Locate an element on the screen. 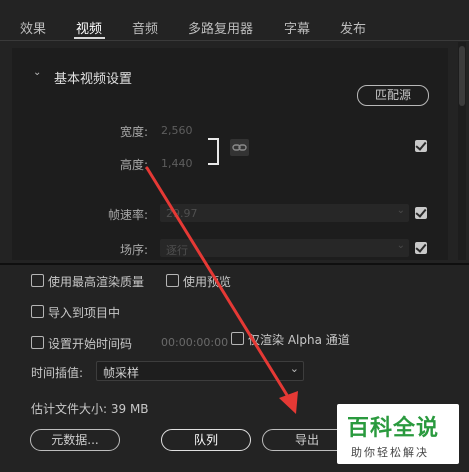 The height and width of the screenshot is (472, 469). watermark-logo: 百科全说 助你轻松解决 is located at coordinates (398, 434).